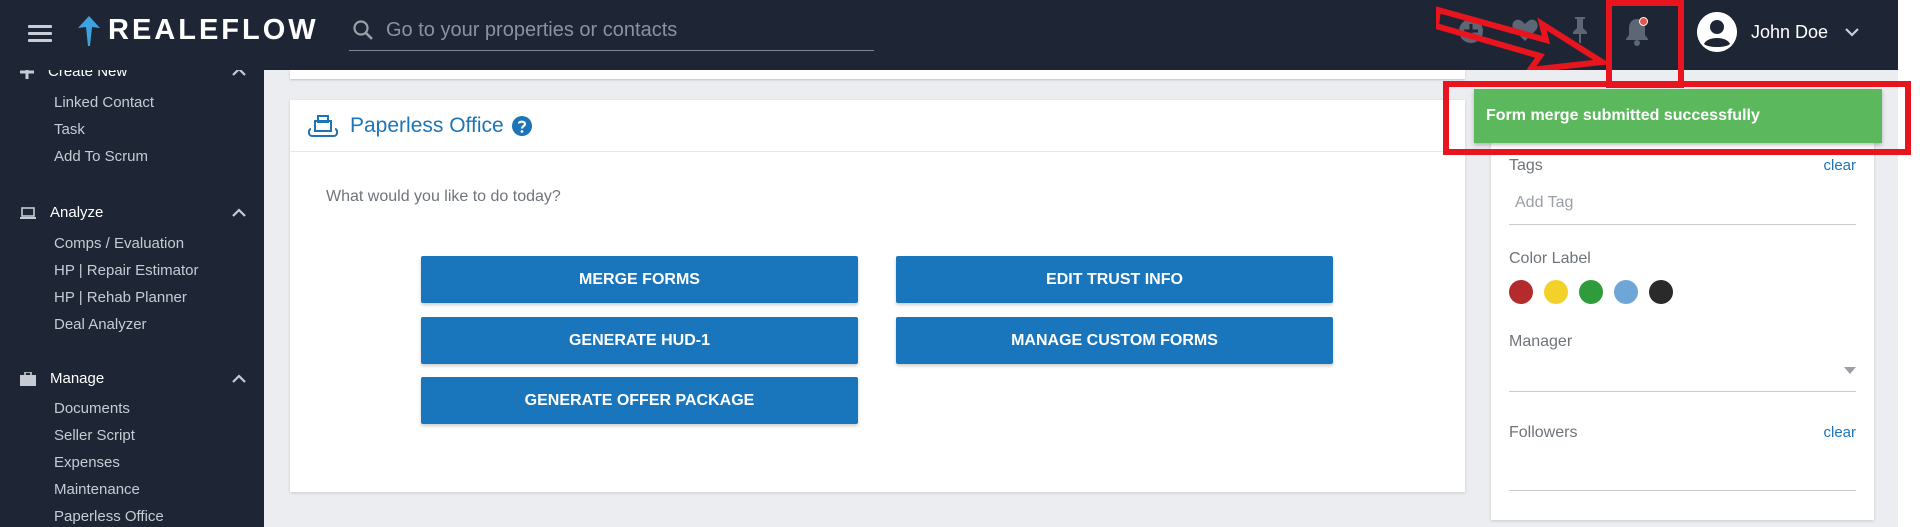 Image resolution: width=1920 pixels, height=527 pixels. I want to click on annotation-arrow-icon, so click(1521, 38).